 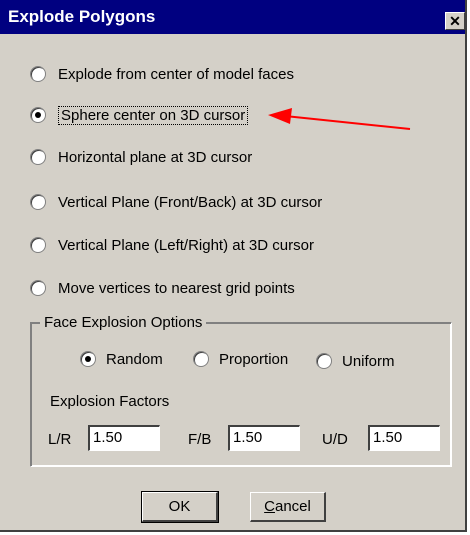 I want to click on lr-factor-input: 1.50, so click(x=124, y=438).